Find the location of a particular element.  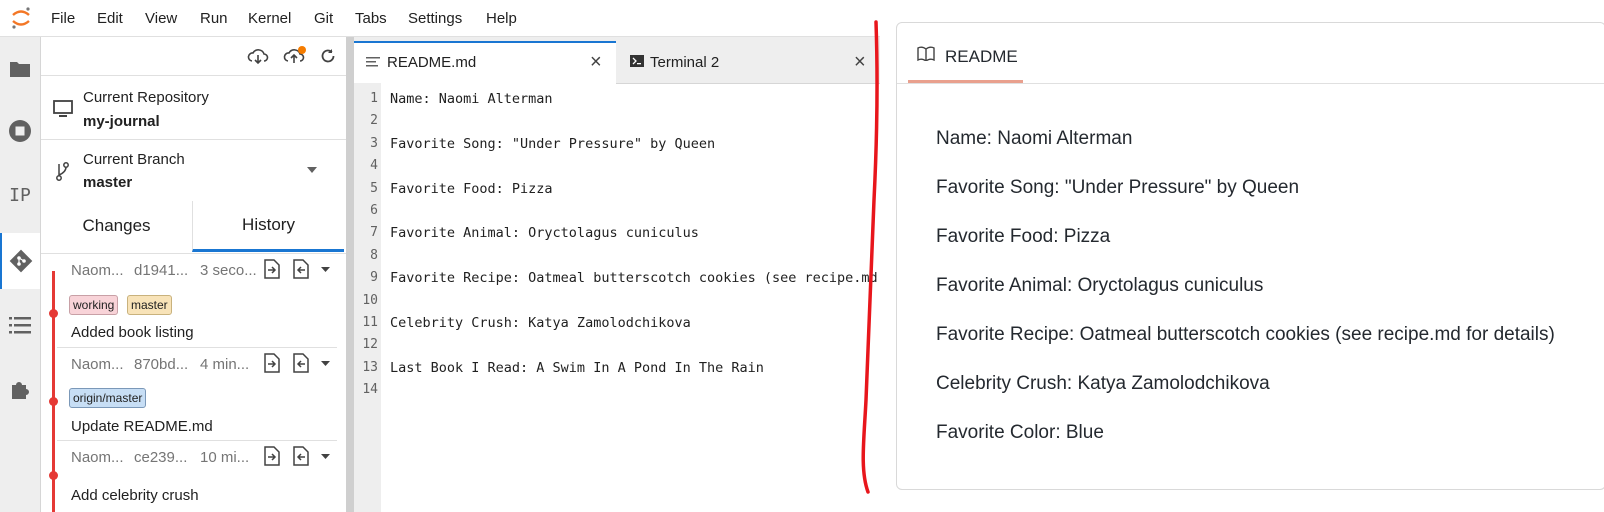

refresh-icon is located at coordinates (328, 56).